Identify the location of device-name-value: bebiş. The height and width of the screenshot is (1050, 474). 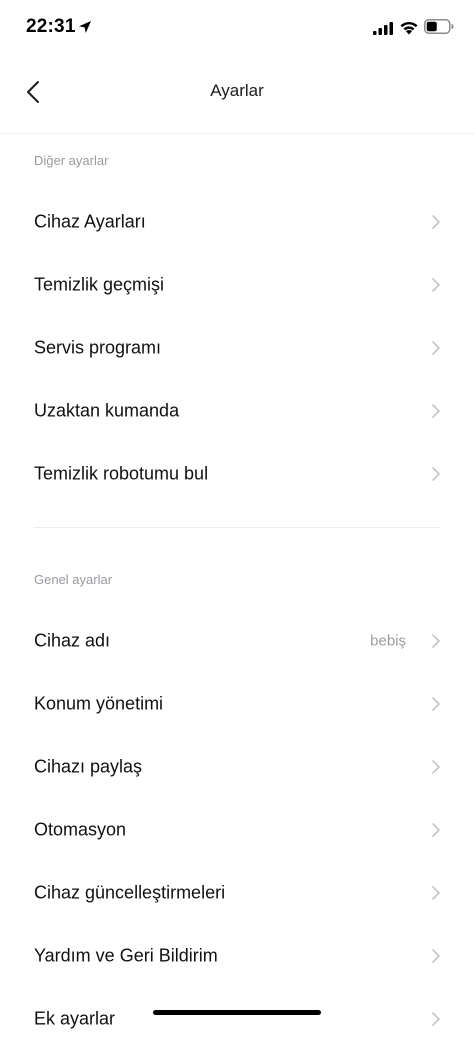
(388, 640).